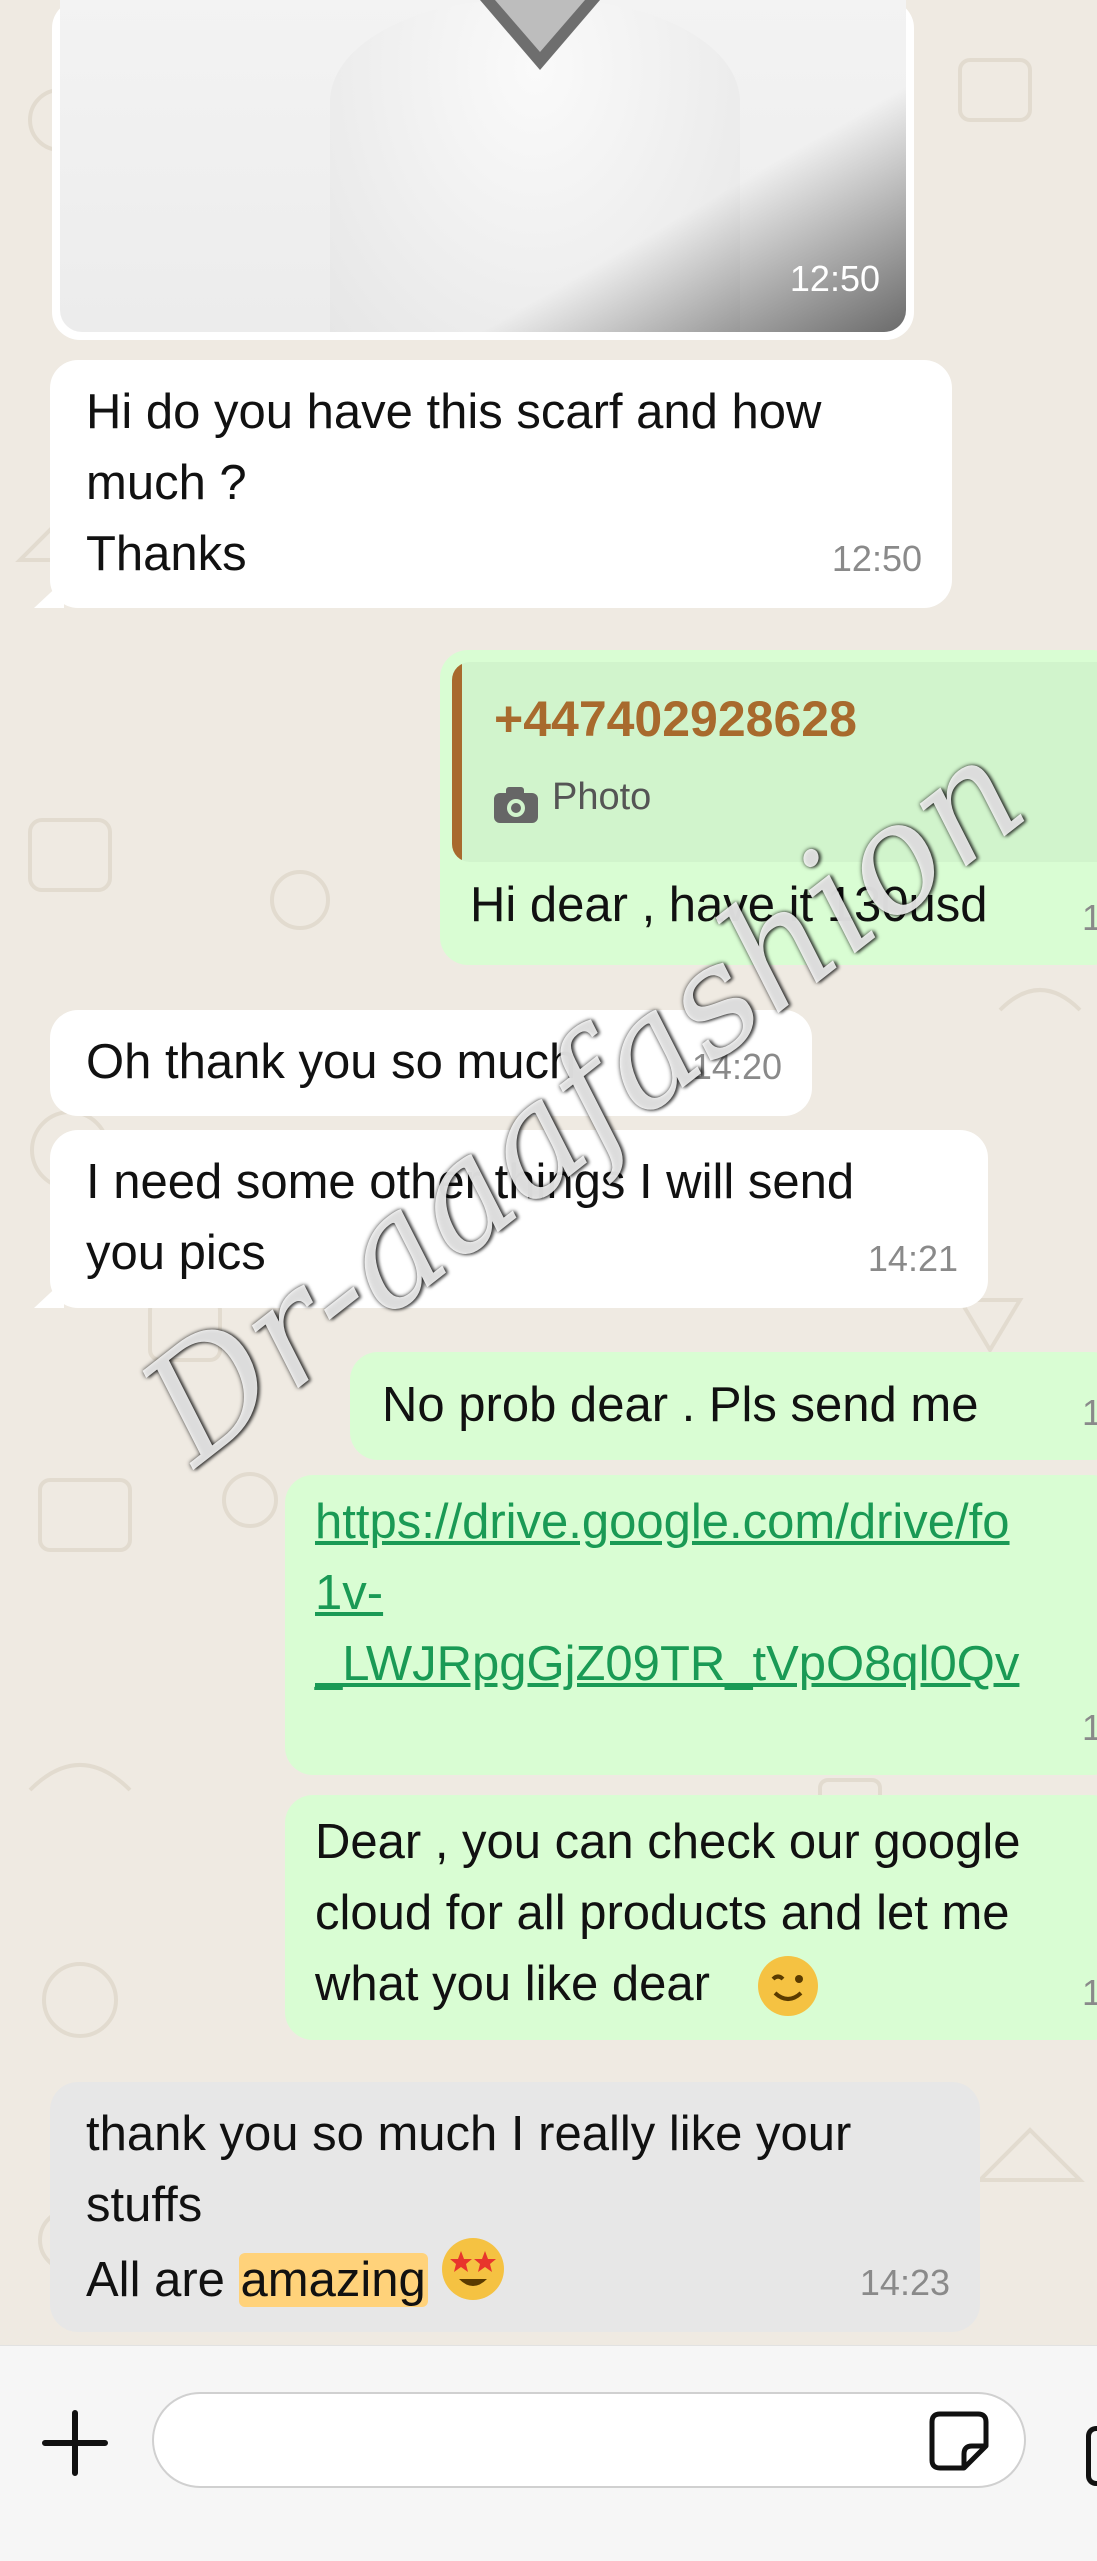  Describe the element at coordinates (788, 1996) in the screenshot. I see `winking-face-emoji` at that location.